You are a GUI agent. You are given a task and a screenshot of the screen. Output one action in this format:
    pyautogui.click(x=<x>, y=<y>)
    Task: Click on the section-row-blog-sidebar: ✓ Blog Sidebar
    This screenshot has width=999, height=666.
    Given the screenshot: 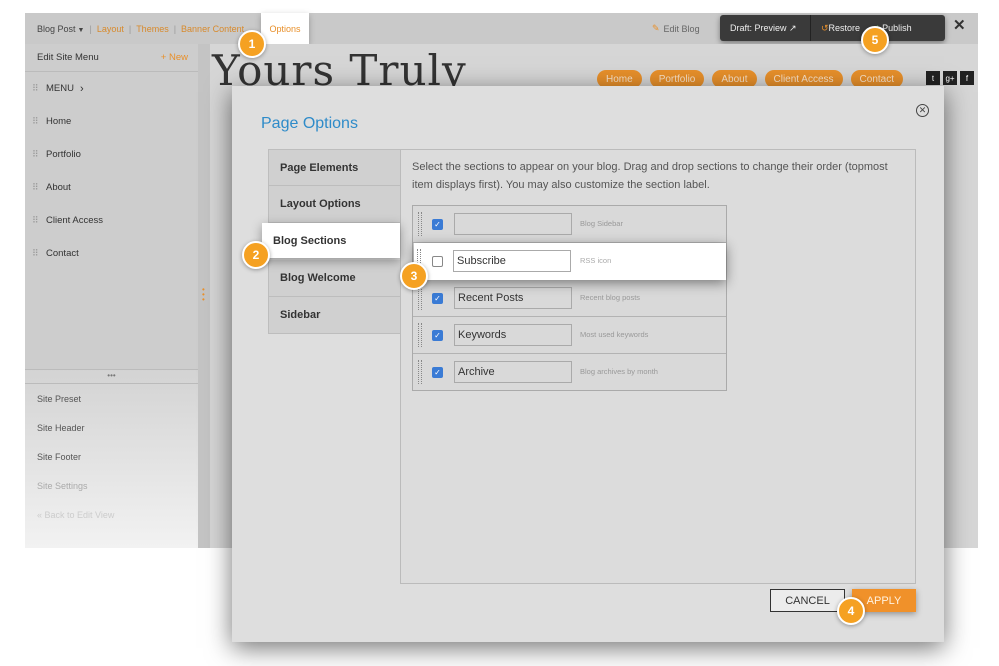 What is the action you would take?
    pyautogui.click(x=569, y=224)
    